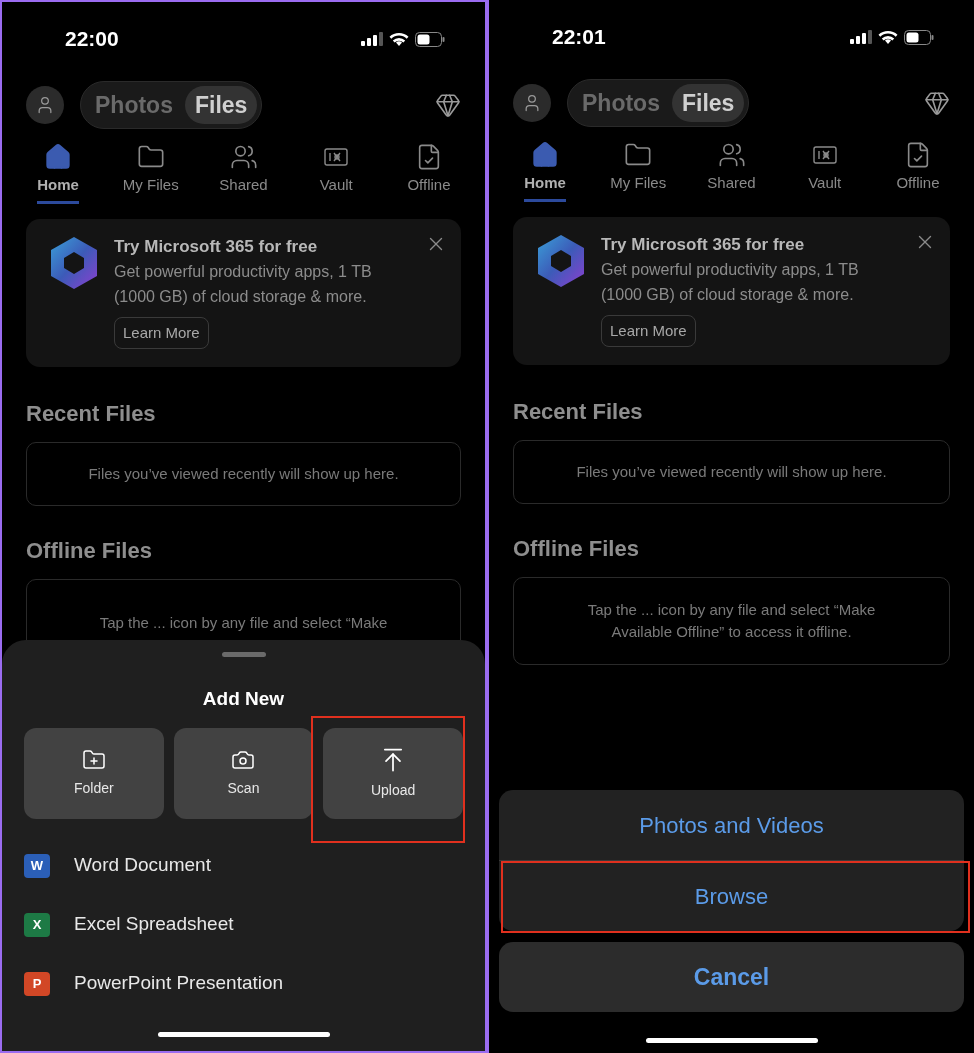  Describe the element at coordinates (731, 977) in the screenshot. I see `cancel-button: Cancel` at that location.